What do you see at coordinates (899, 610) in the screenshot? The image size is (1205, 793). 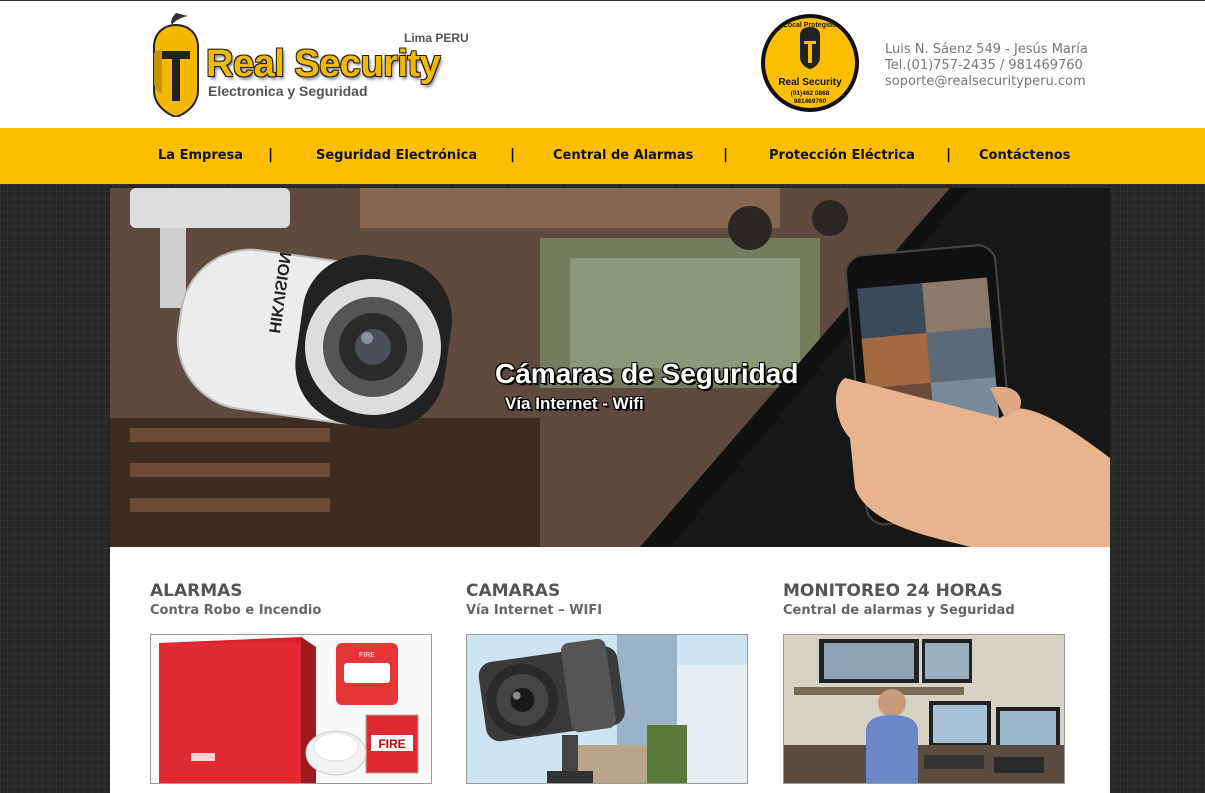 I see `service-subtitle: Central de alarmas y Seguridad` at bounding box center [899, 610].